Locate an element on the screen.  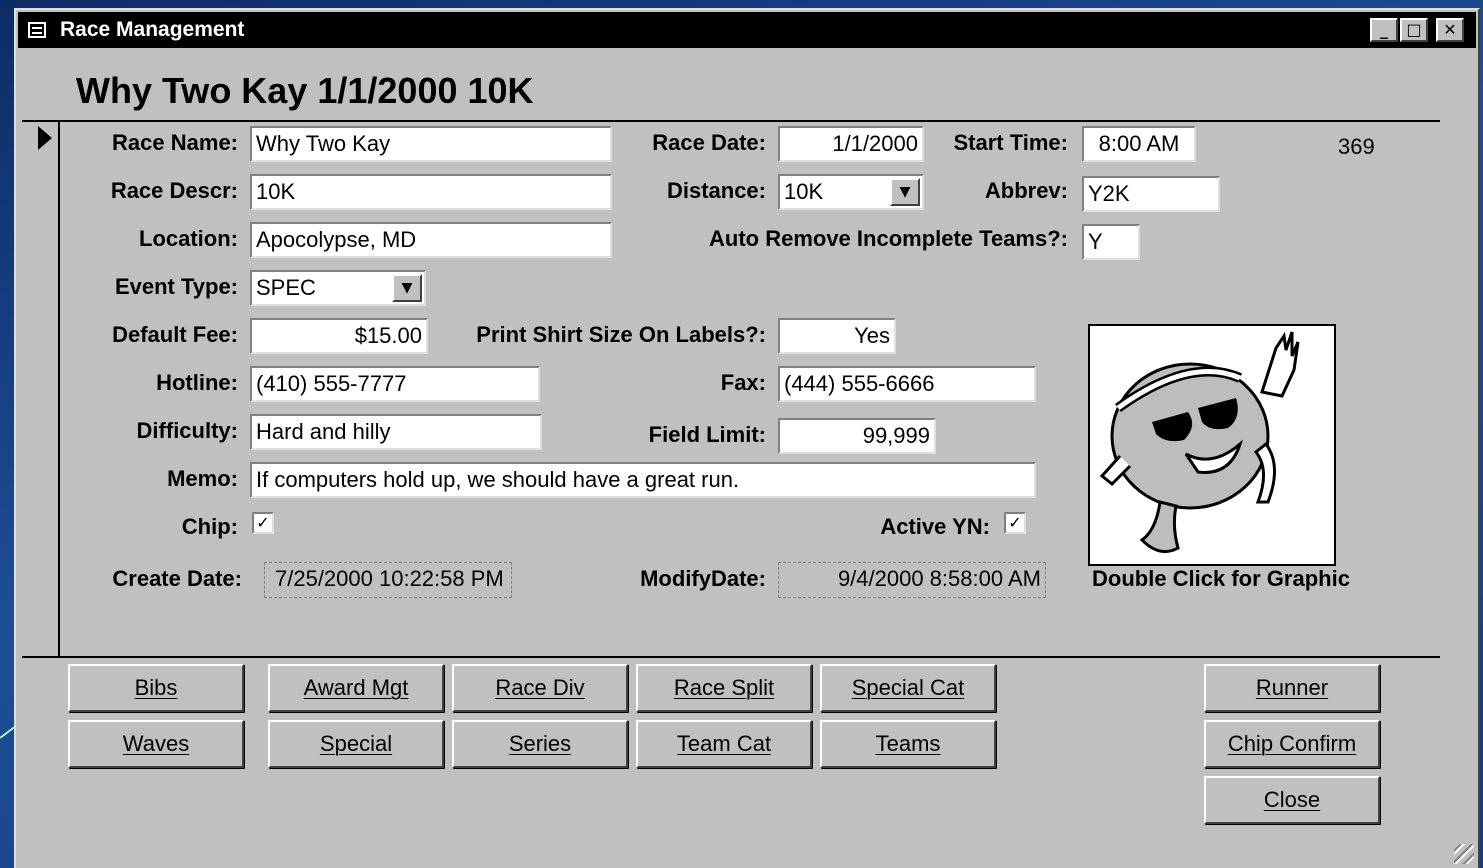
default-fee-field: $15.00 is located at coordinates (339, 336).